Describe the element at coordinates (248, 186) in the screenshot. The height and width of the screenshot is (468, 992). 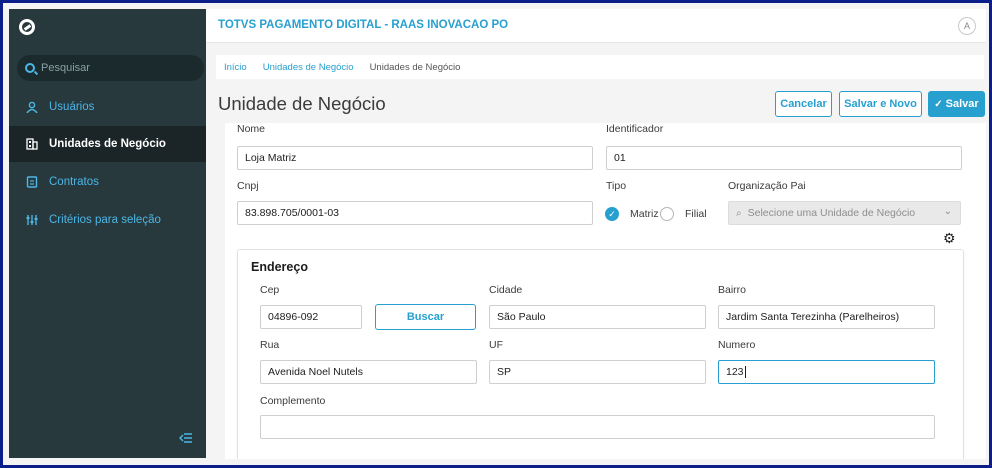
I see `cnpj-label: Cnpj` at that location.